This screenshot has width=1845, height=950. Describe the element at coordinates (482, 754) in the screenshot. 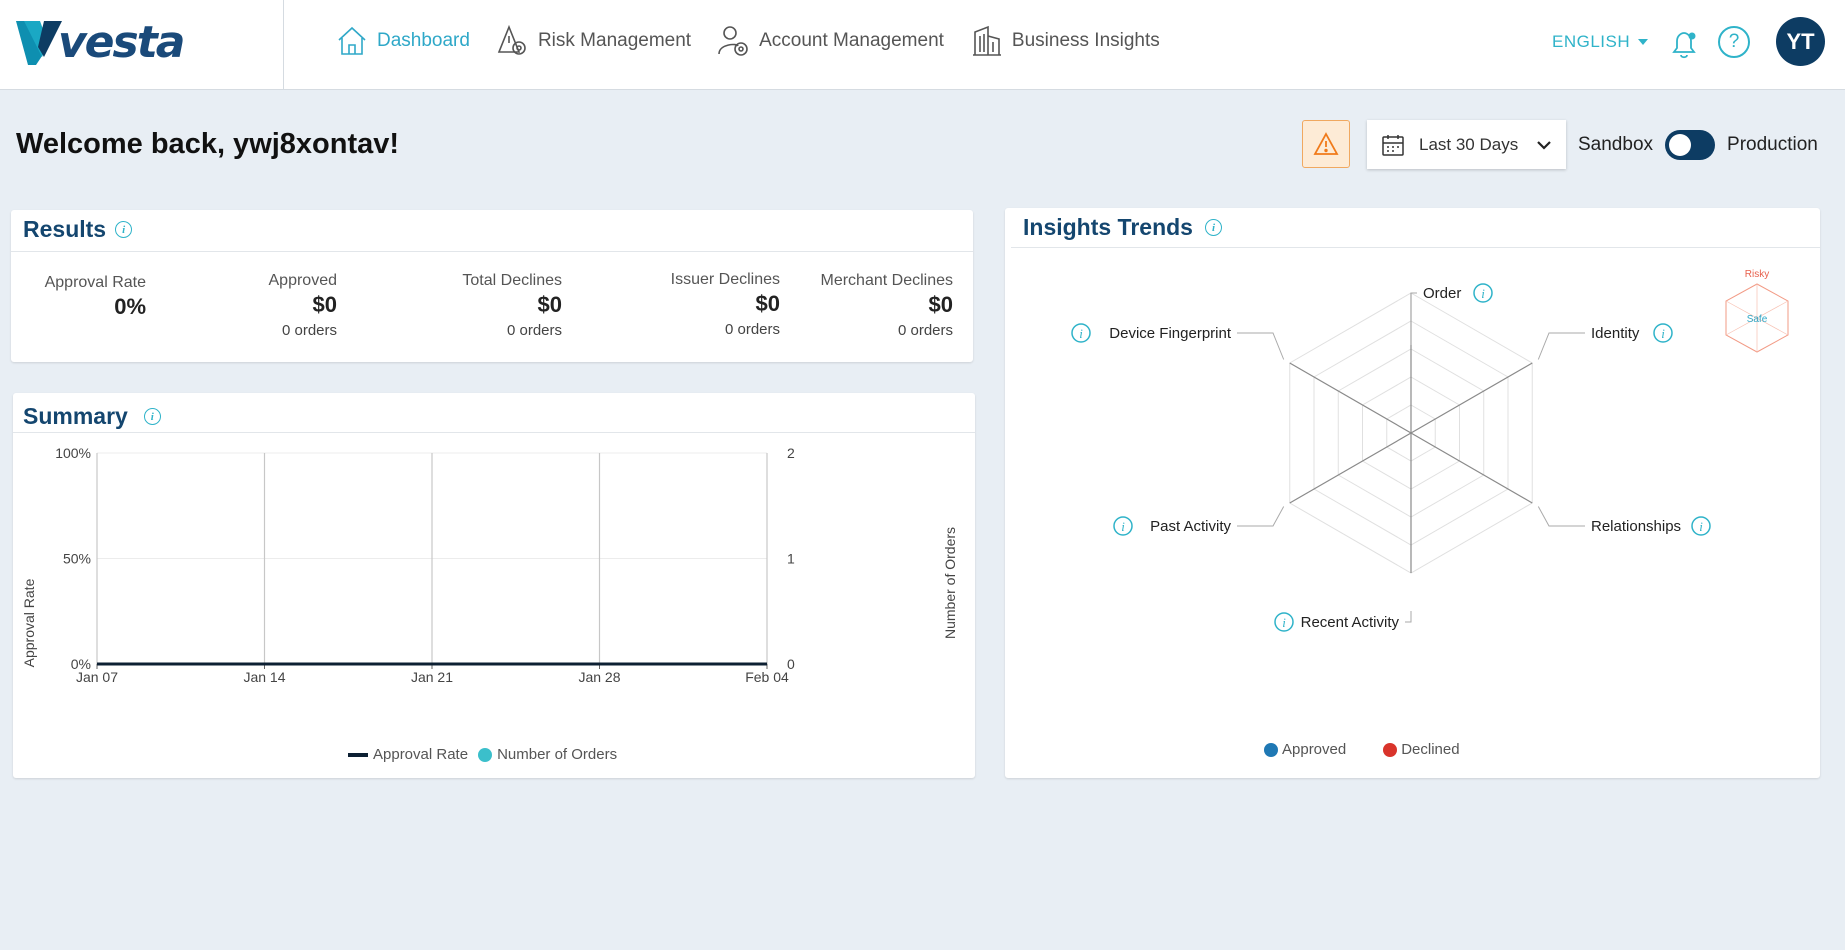

I see `summary-legend: Approval Rate Number of Orders` at that location.